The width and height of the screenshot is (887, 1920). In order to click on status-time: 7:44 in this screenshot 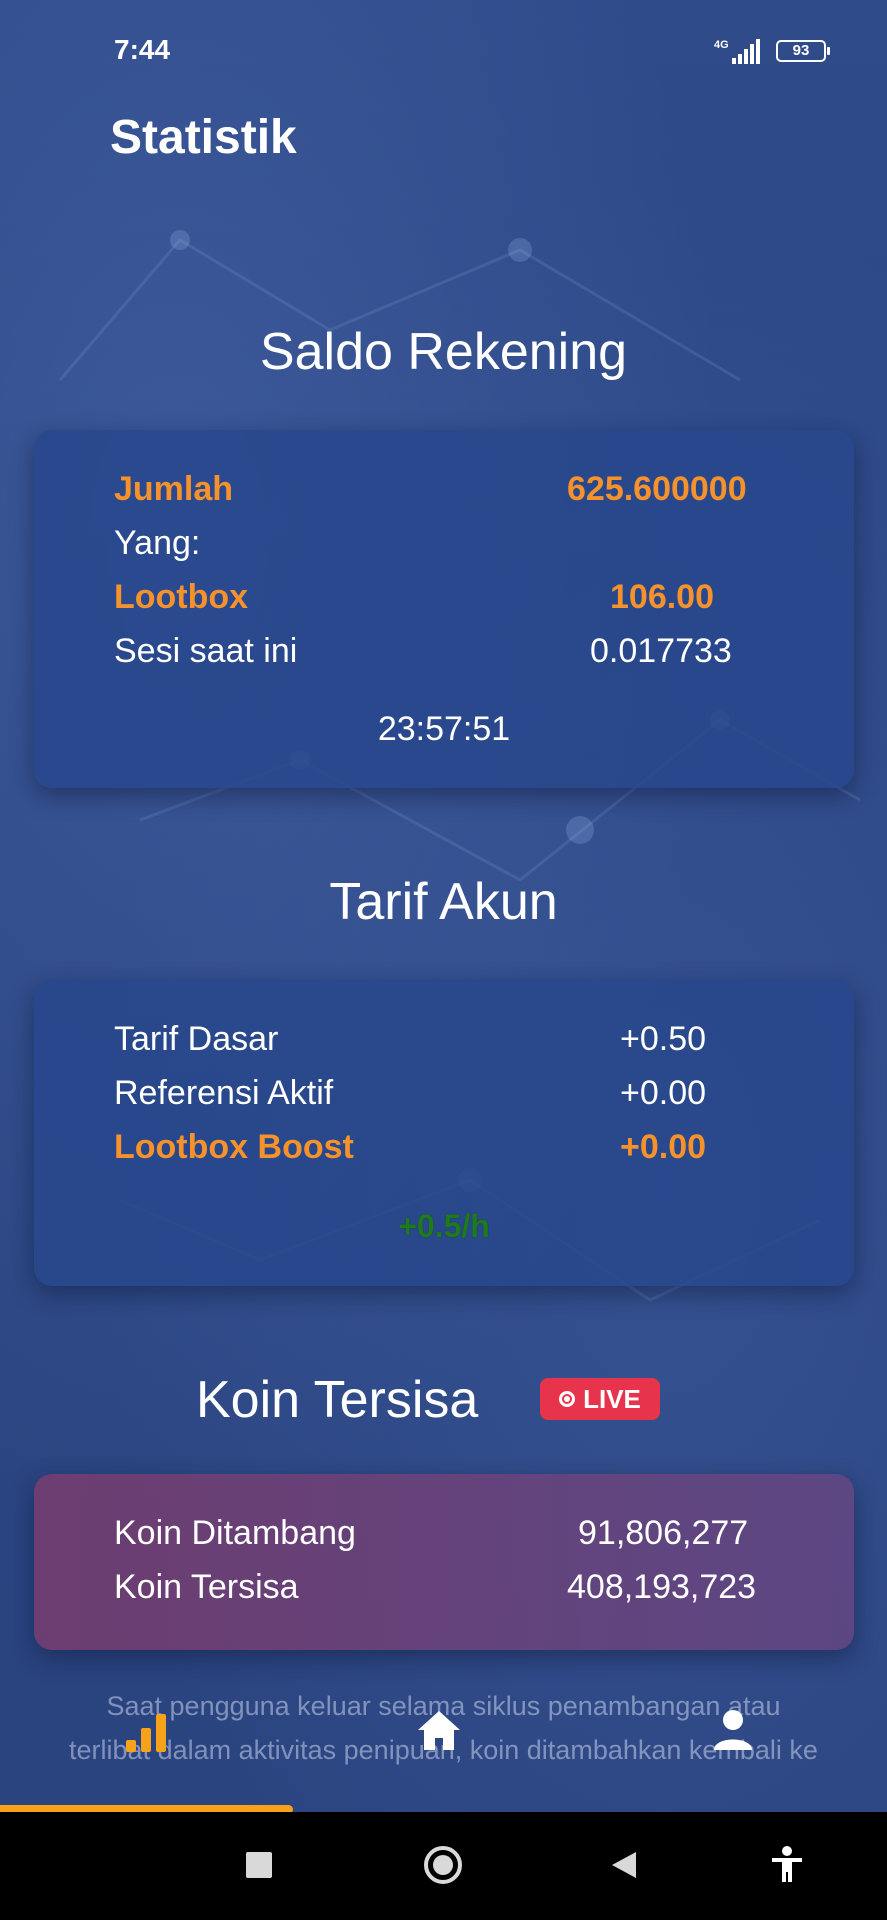, I will do `click(142, 49)`.